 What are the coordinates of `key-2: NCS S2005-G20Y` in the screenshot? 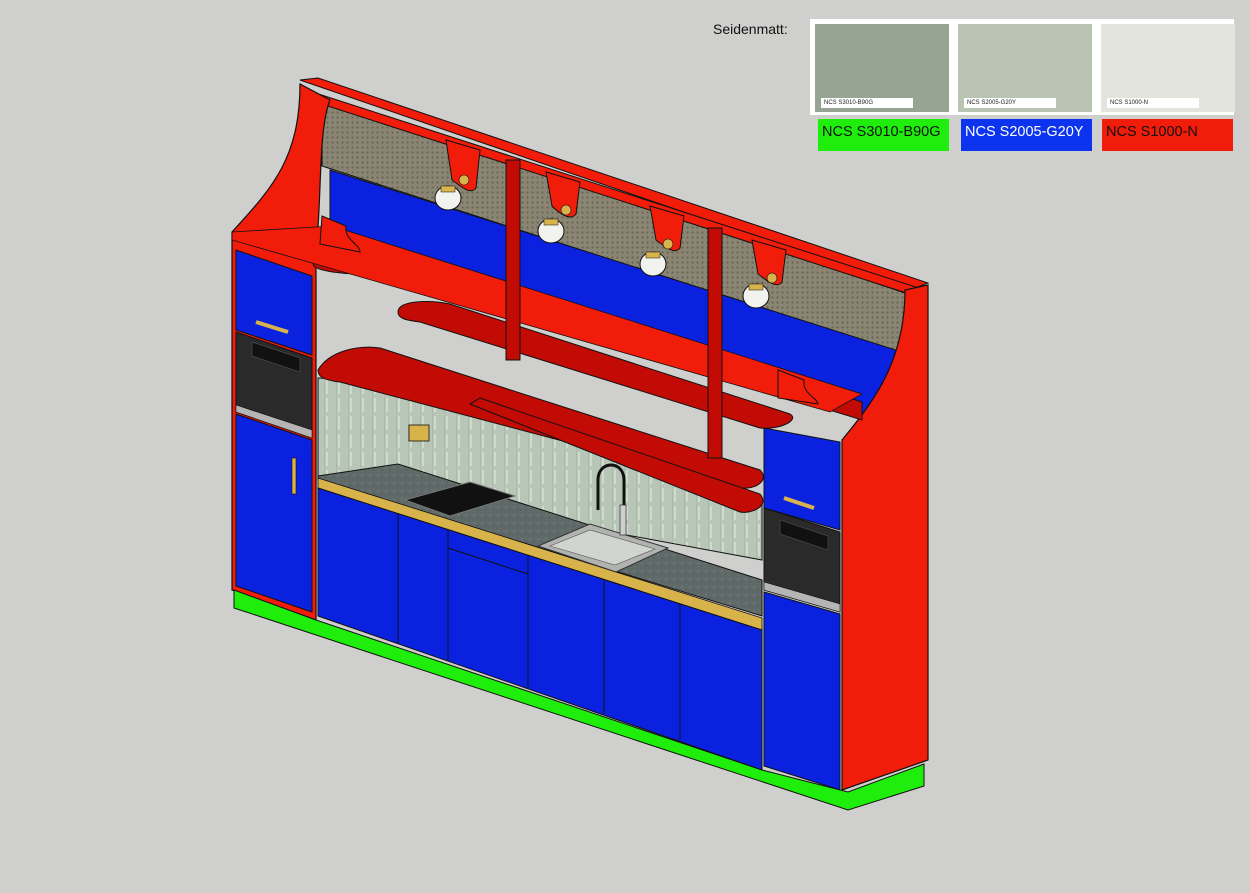 It's located at (1026, 135).